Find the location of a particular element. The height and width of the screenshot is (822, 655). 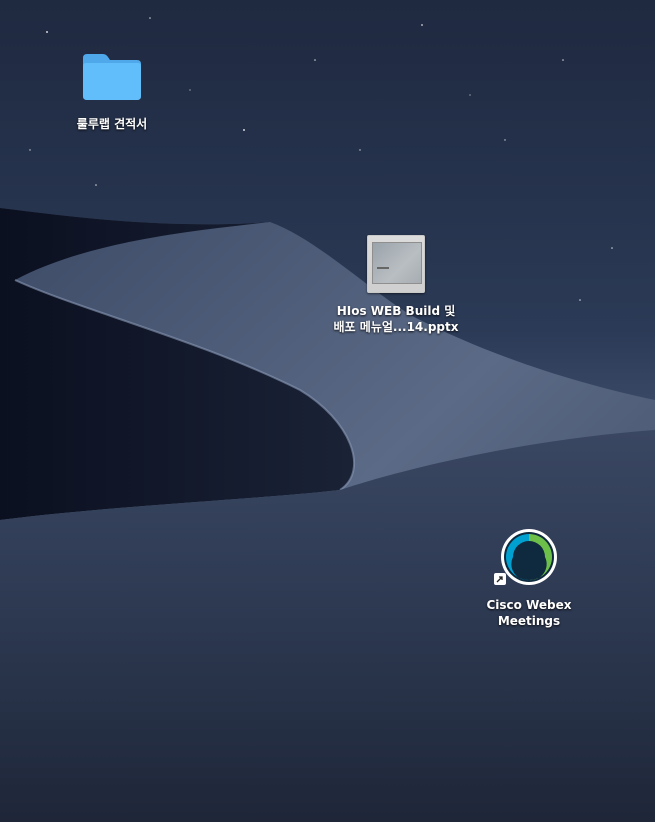

desktop-folder-icon: 룰루랩 견적서 is located at coordinates (112, 92).